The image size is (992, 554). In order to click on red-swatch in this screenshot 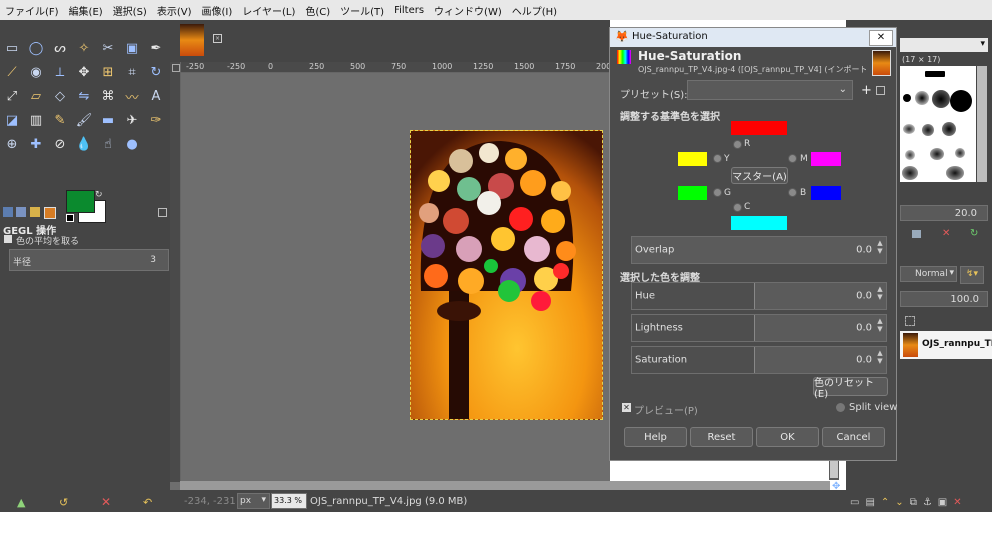, I will do `click(759, 128)`.